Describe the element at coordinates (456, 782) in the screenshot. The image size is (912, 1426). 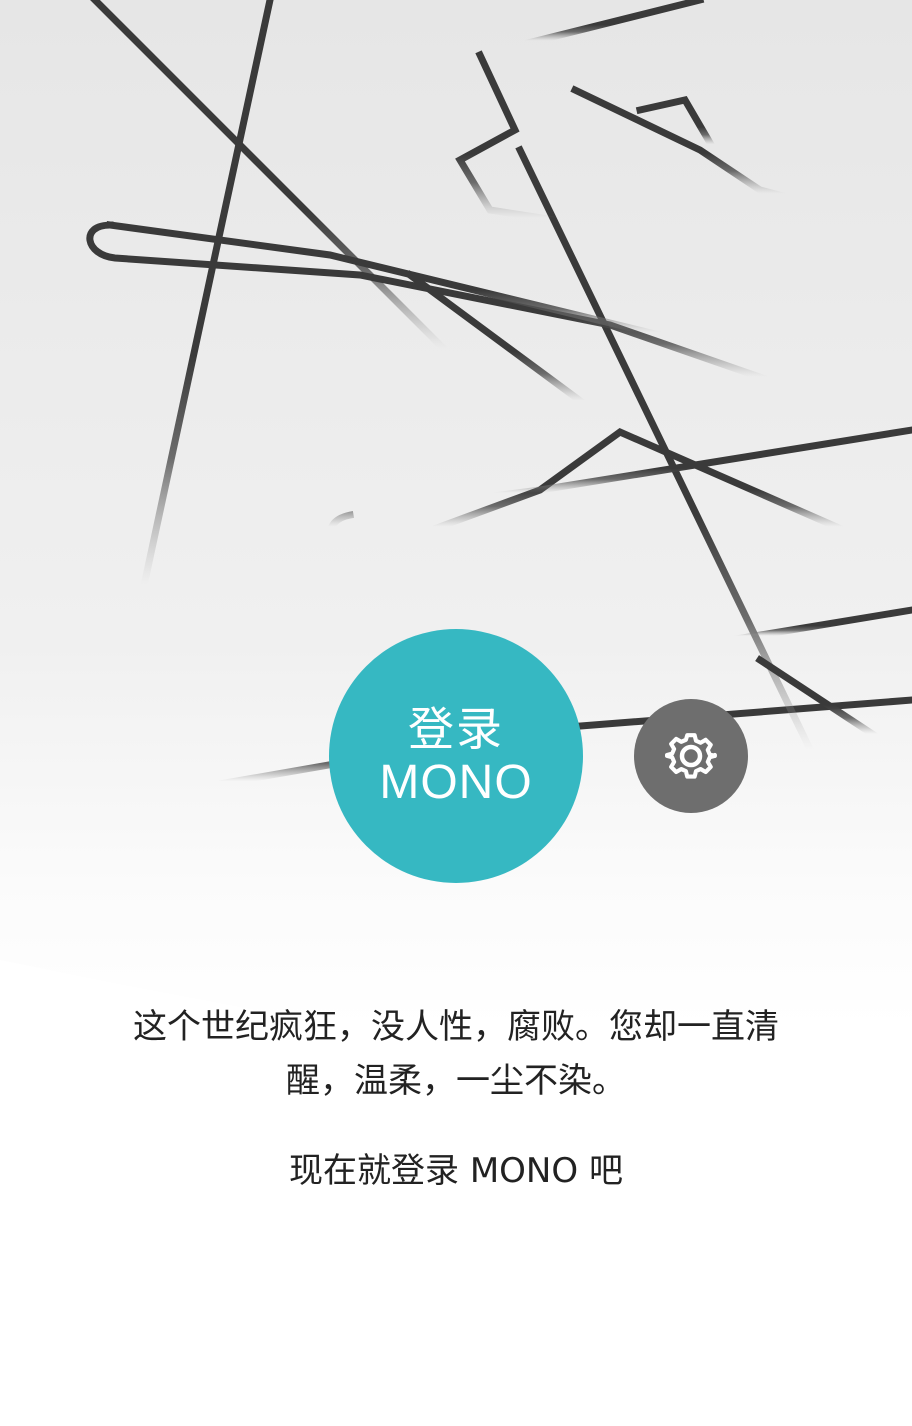
I see `login-button-label-mono: MONO` at that location.